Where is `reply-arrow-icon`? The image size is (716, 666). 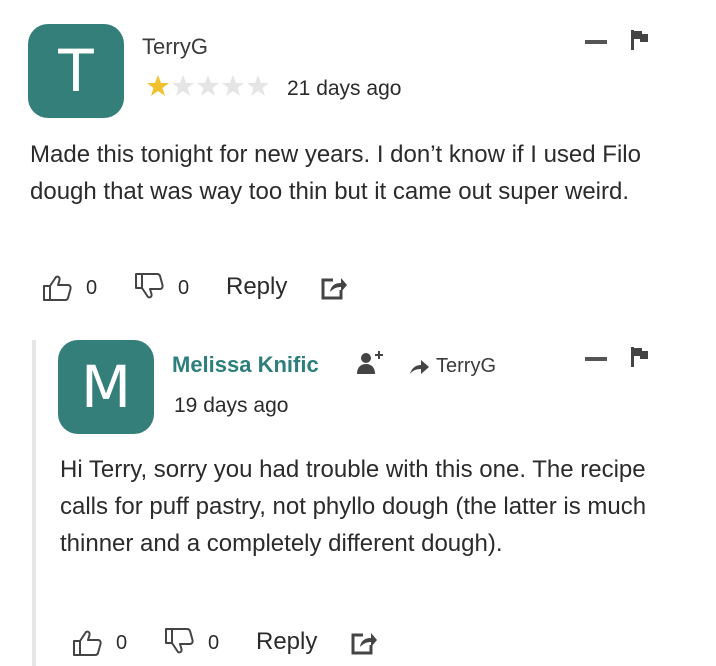
reply-arrow-icon is located at coordinates (419, 366).